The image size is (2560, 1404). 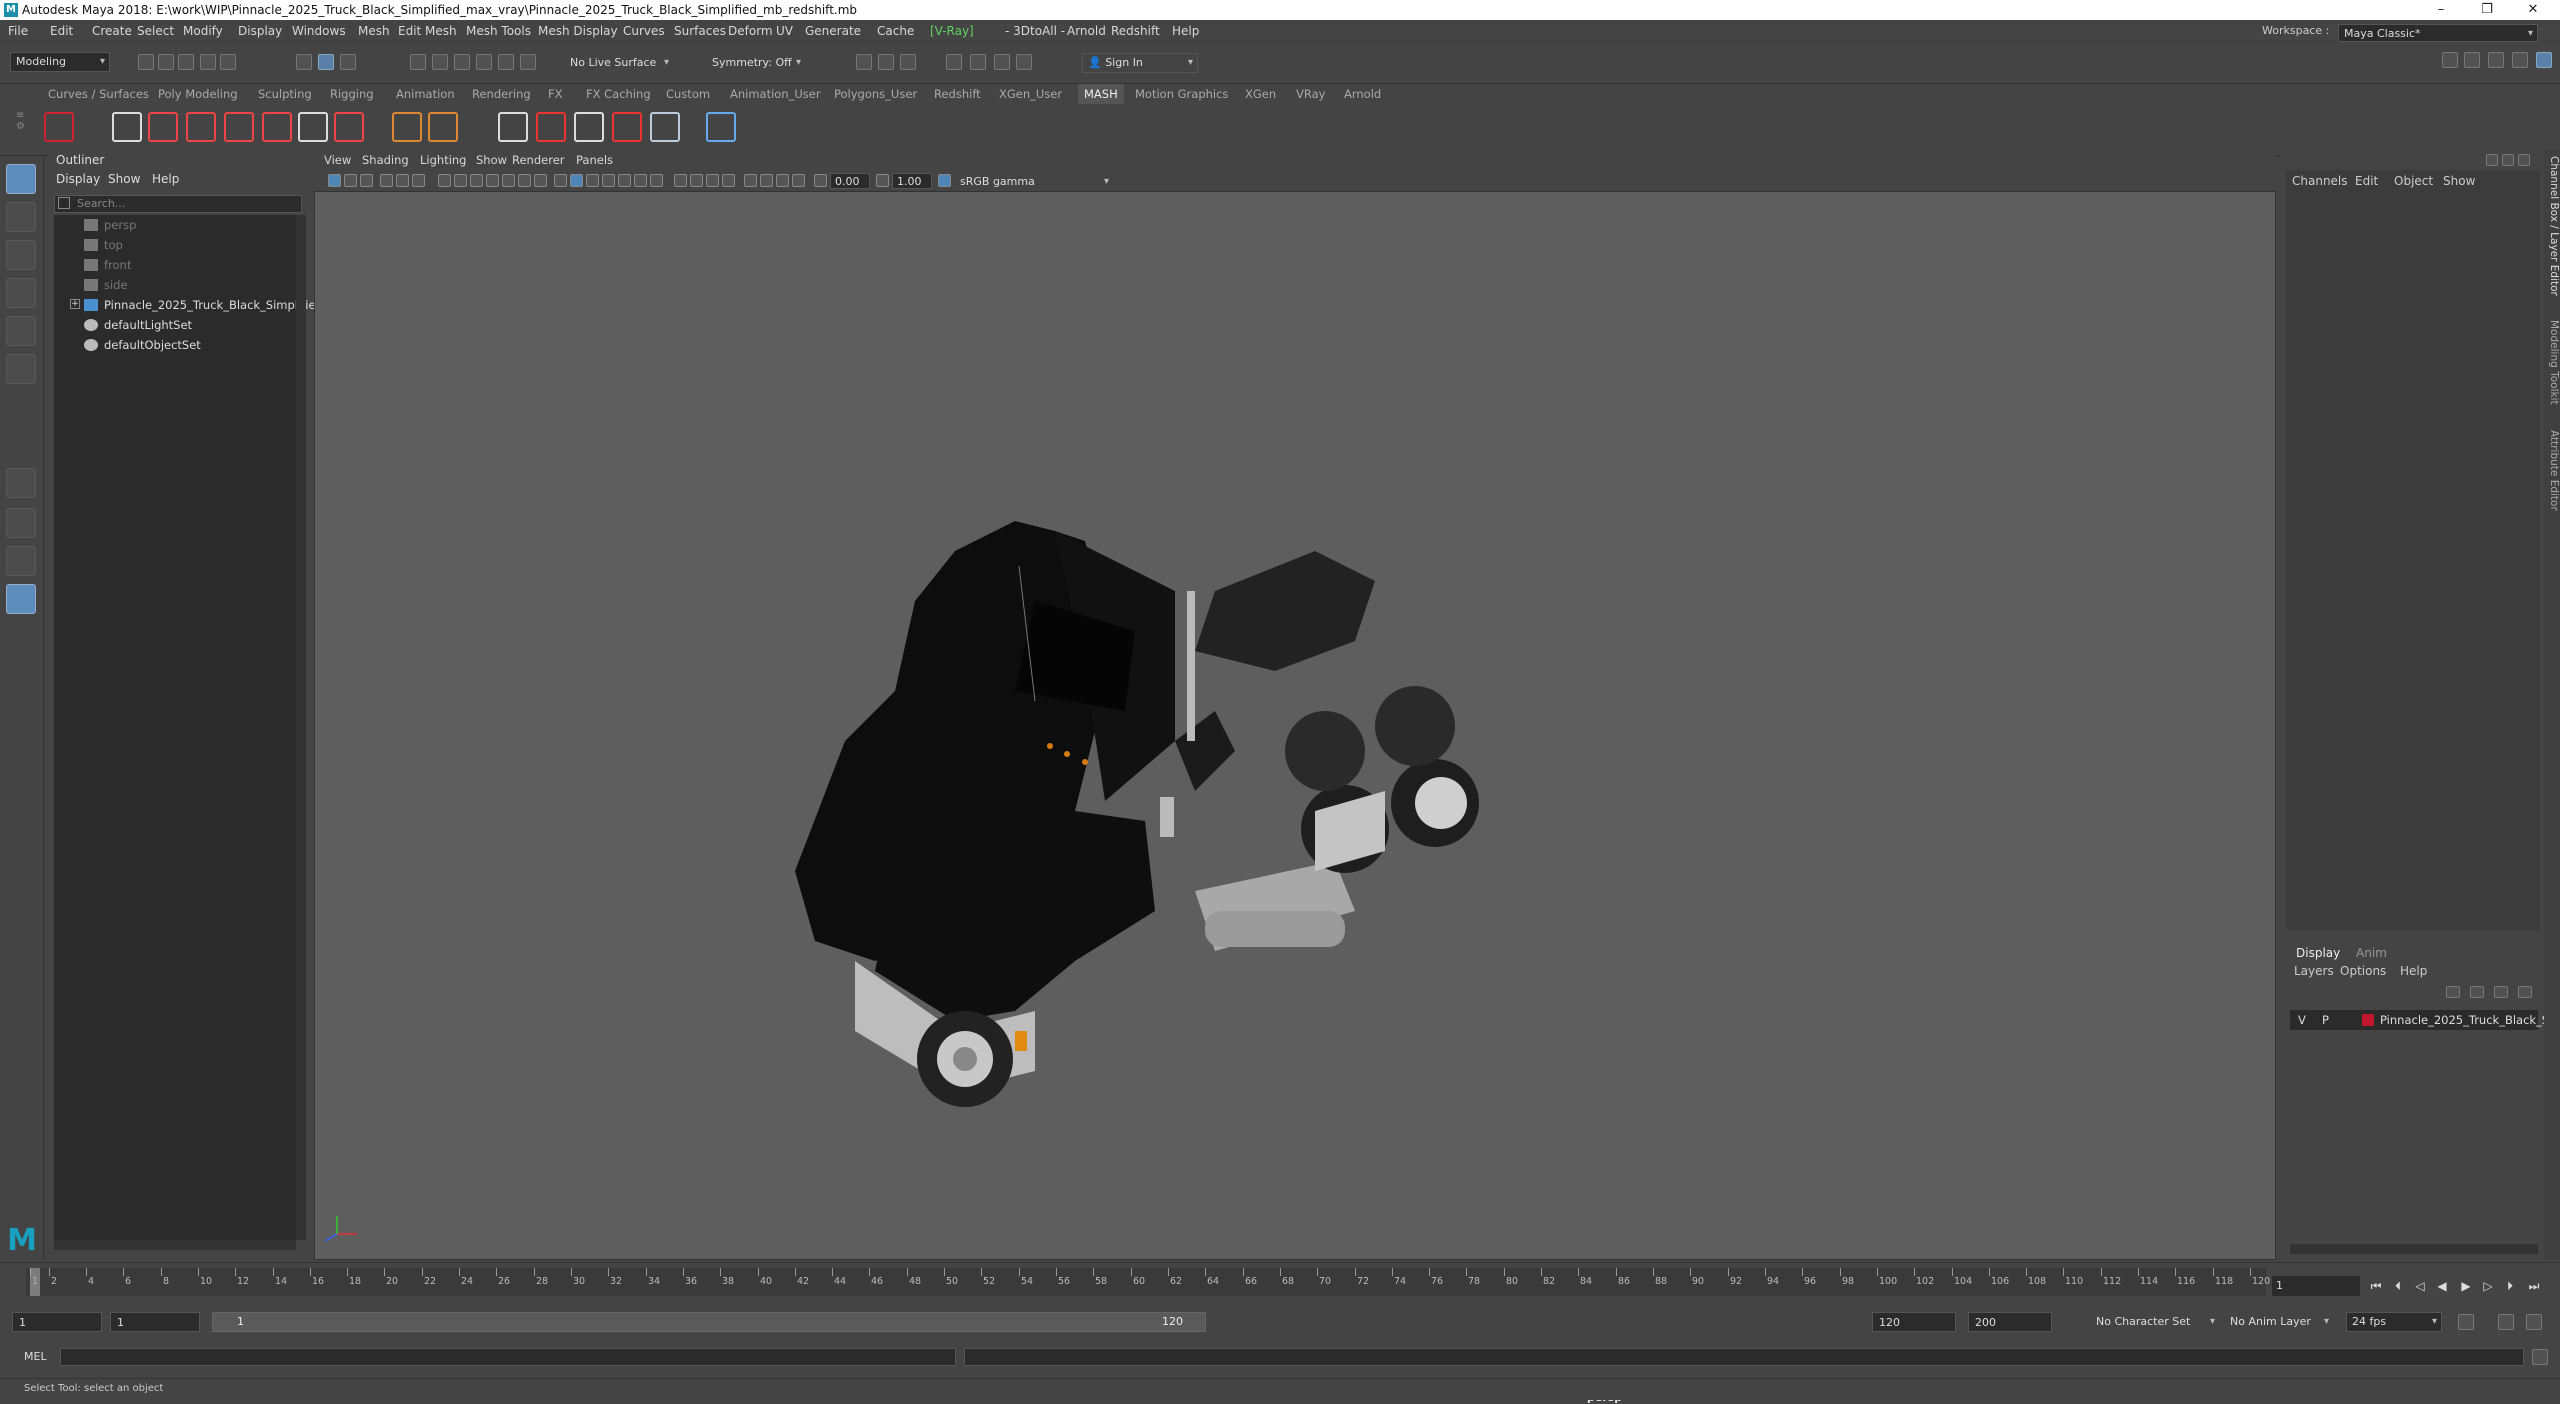 I want to click on shelf-tab-fx: FX, so click(x=555, y=94).